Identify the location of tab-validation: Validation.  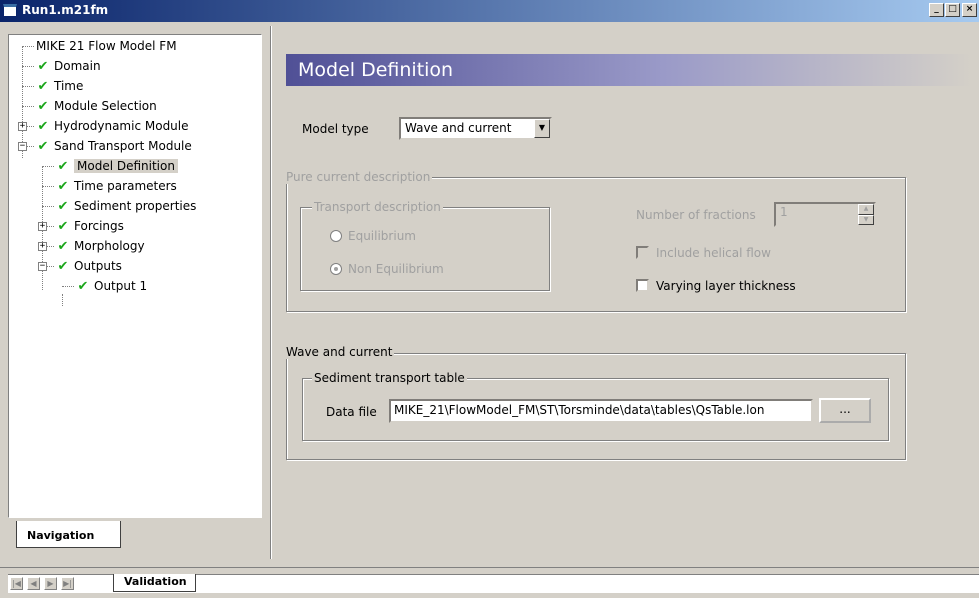
(154, 583).